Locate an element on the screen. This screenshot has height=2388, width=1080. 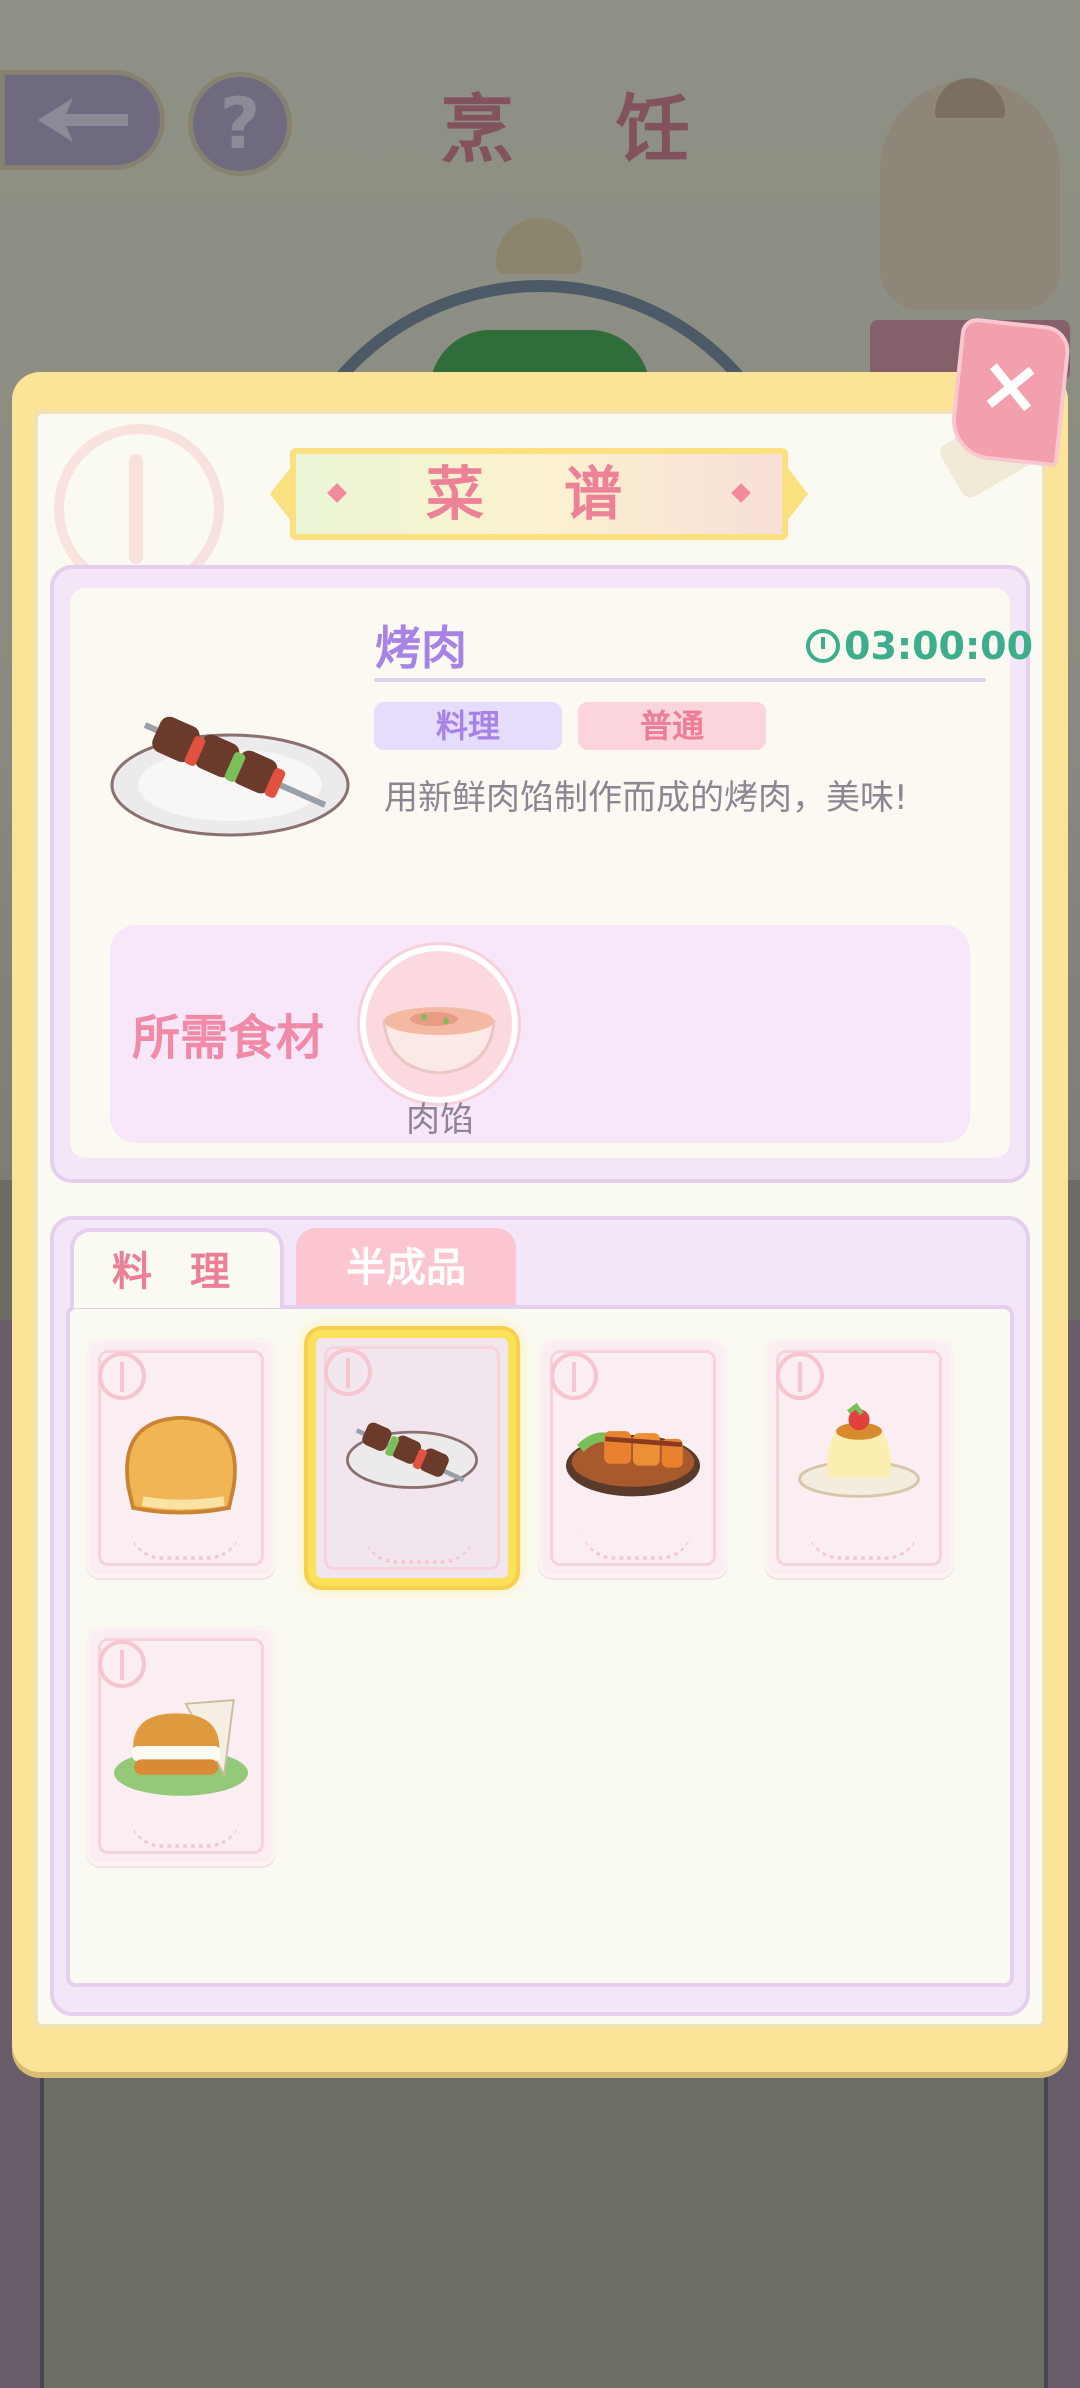
back-arrow-icon is located at coordinates (82, 120).